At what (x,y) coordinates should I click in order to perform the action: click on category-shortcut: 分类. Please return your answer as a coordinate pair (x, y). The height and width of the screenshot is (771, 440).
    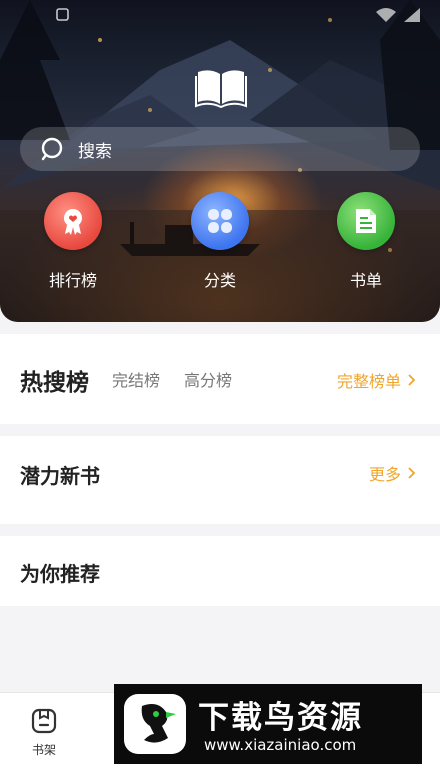
    Looking at the image, I should click on (220, 241).